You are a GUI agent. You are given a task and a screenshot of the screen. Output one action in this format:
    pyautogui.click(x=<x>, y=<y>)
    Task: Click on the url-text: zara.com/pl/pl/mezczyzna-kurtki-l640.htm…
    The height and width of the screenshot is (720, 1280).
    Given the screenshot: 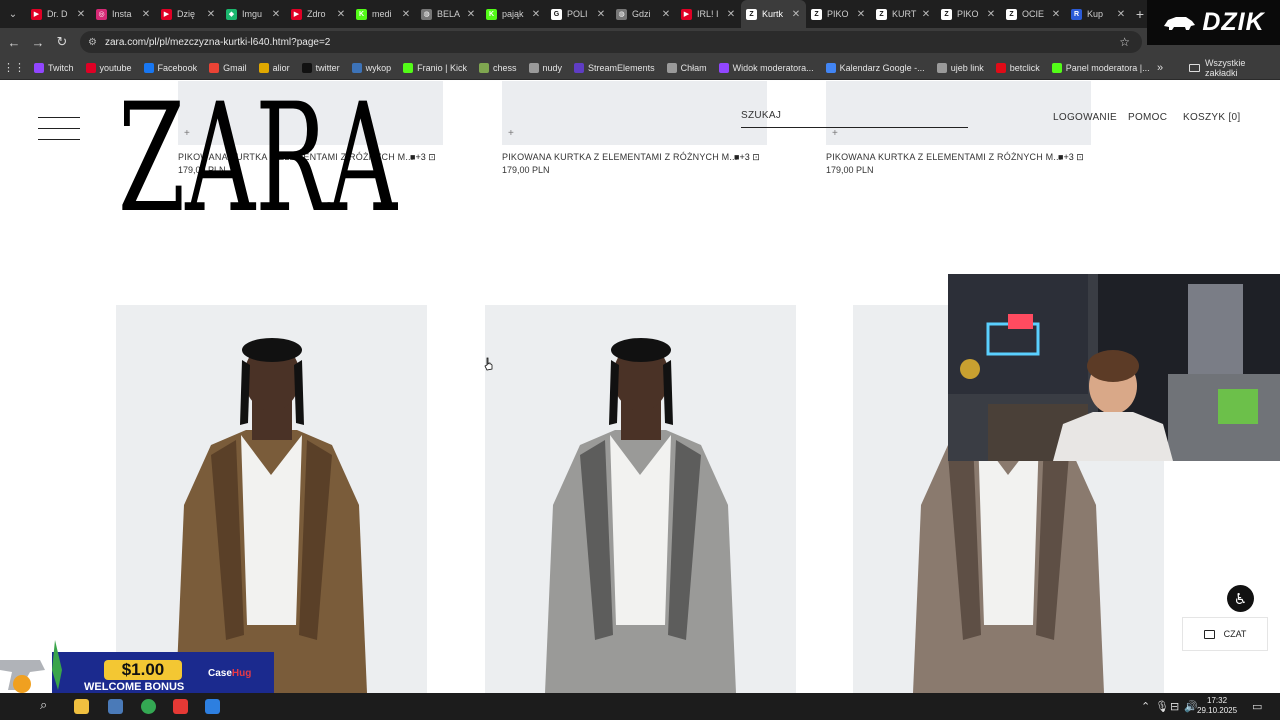 What is the action you would take?
    pyautogui.click(x=217, y=42)
    